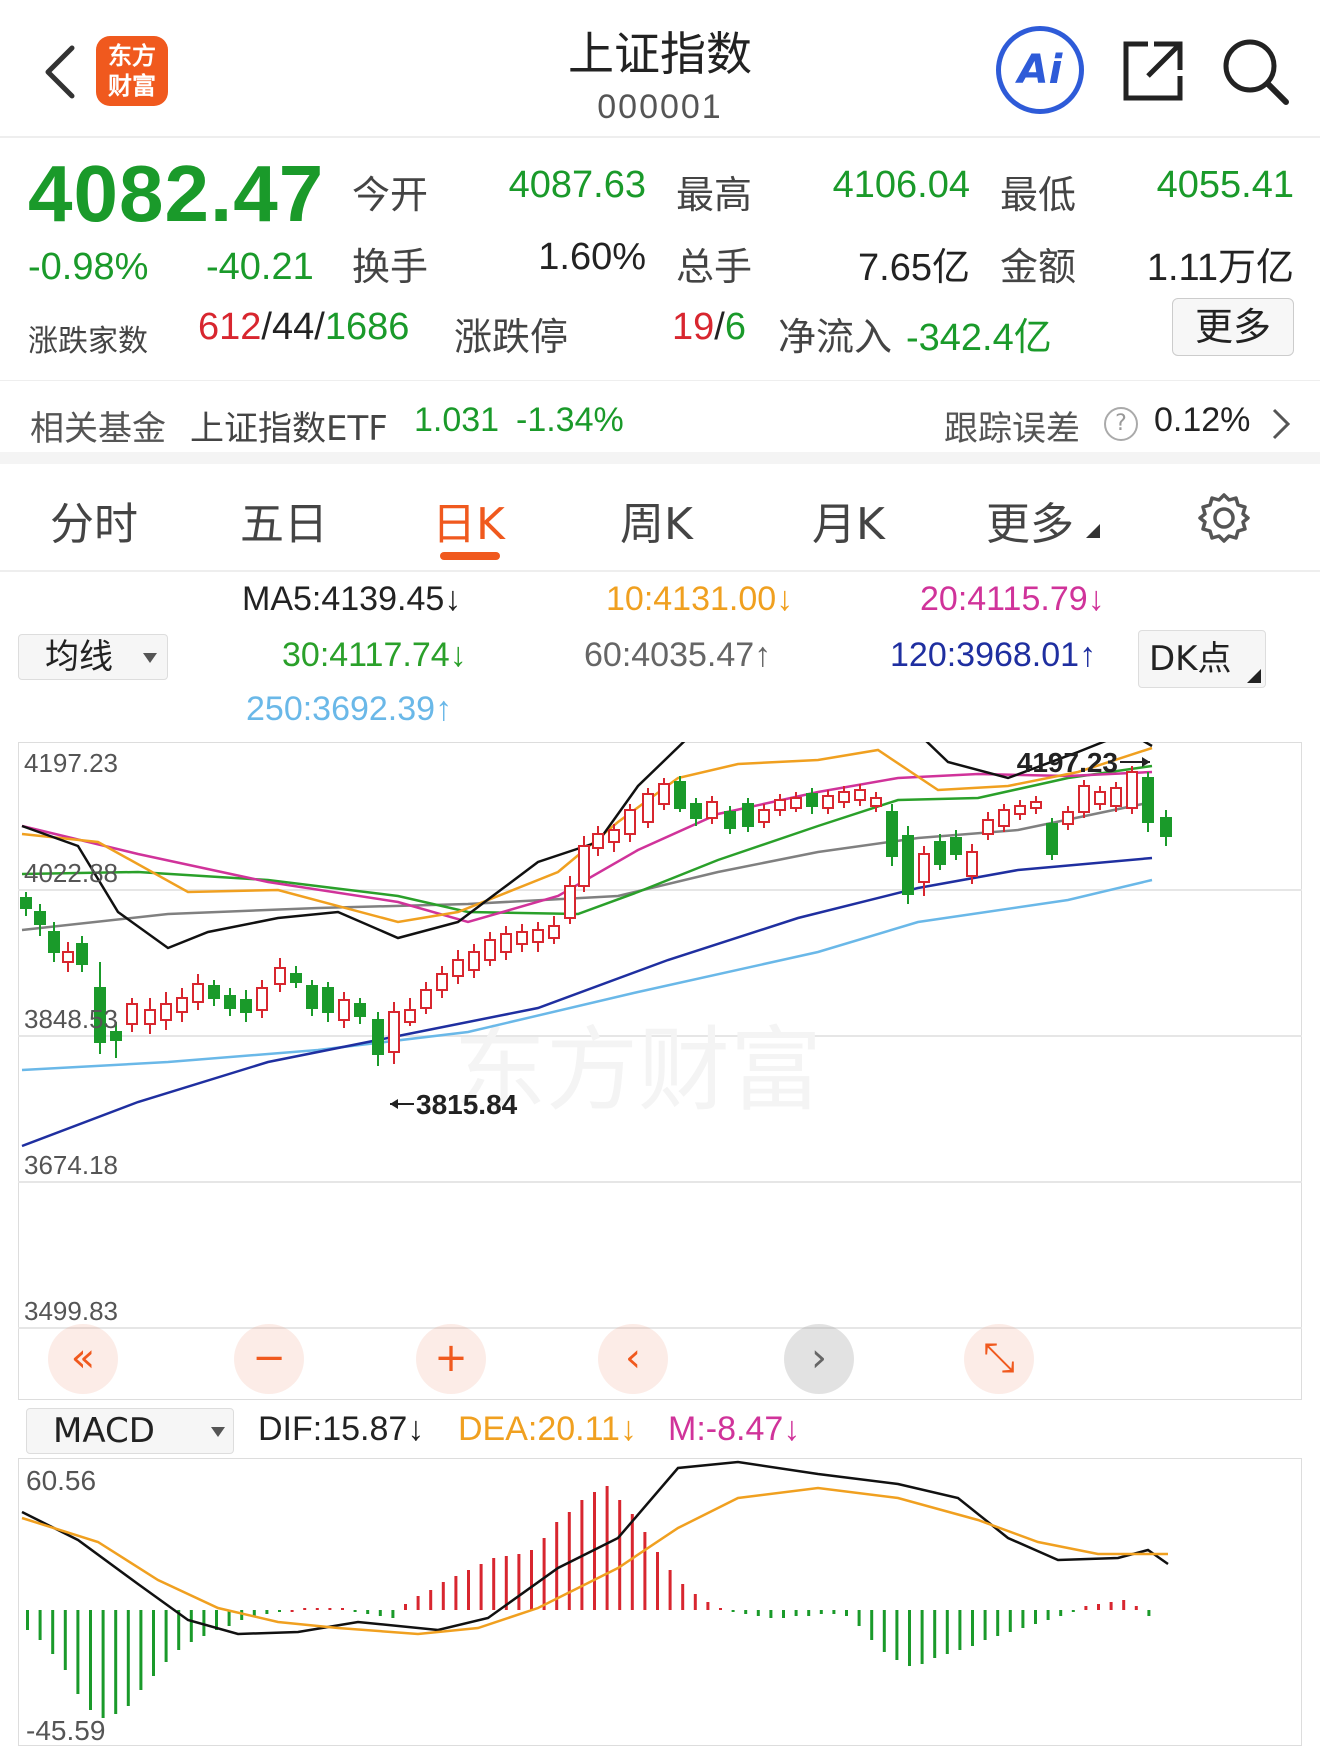 This screenshot has width=1320, height=1751. I want to click on scroll-right-button: ›, so click(819, 1359).